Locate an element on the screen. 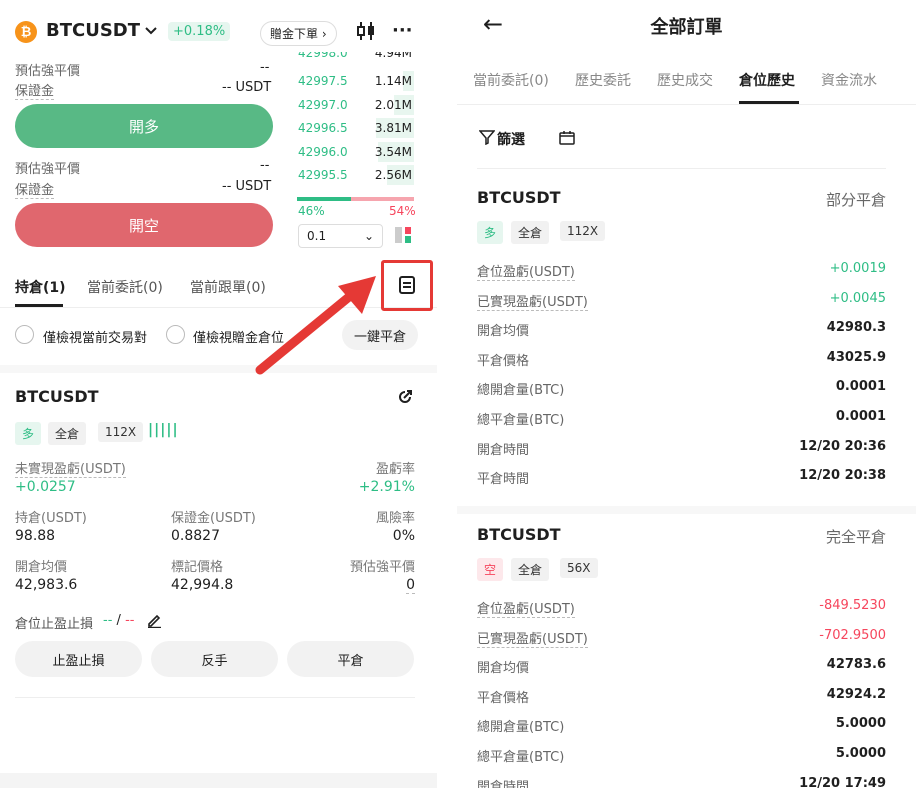 This screenshot has width=916, height=788. more-icon: ··· is located at coordinates (402, 30).